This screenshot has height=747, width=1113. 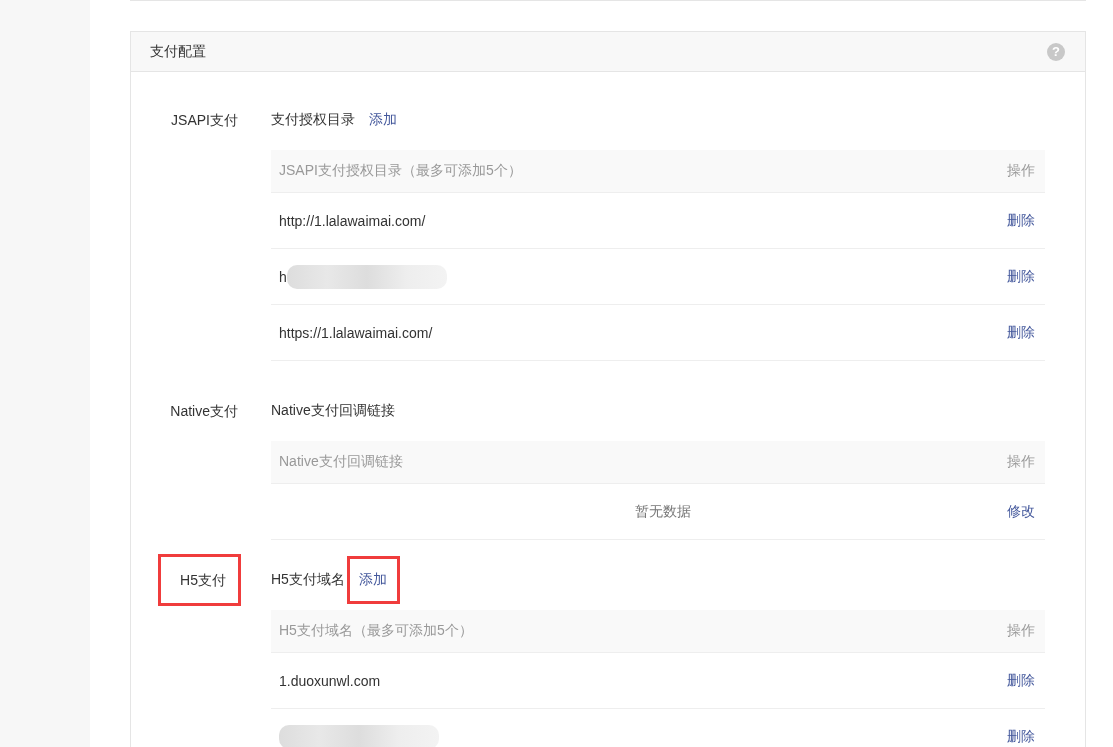 I want to click on url-text: 1.duoxunwl.com, so click(x=330, y=680).